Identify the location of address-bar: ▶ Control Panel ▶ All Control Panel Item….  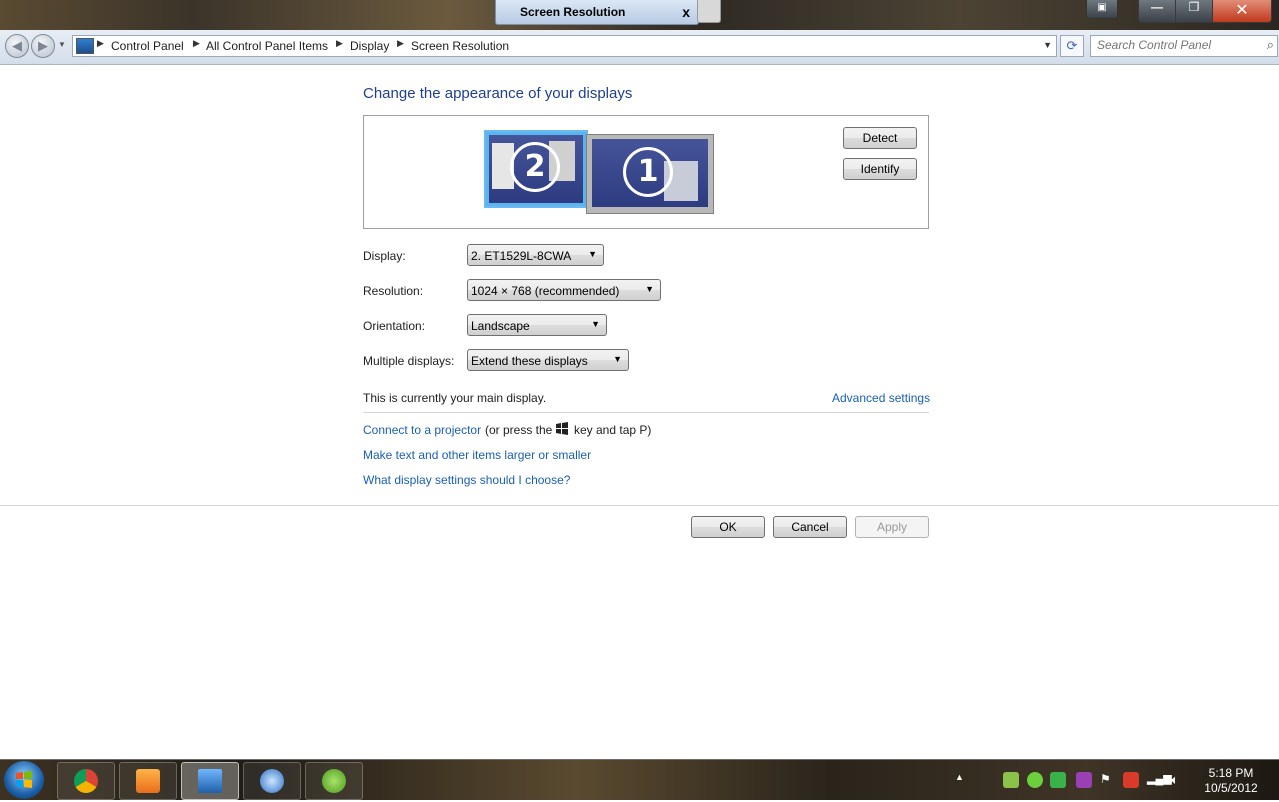
(564, 46).